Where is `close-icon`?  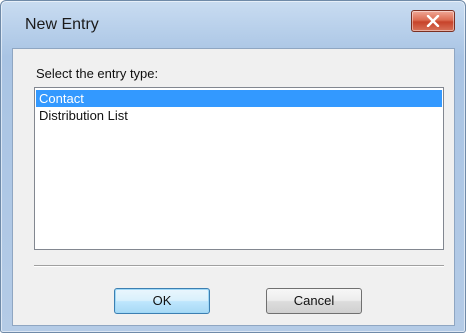 close-icon is located at coordinates (433, 21).